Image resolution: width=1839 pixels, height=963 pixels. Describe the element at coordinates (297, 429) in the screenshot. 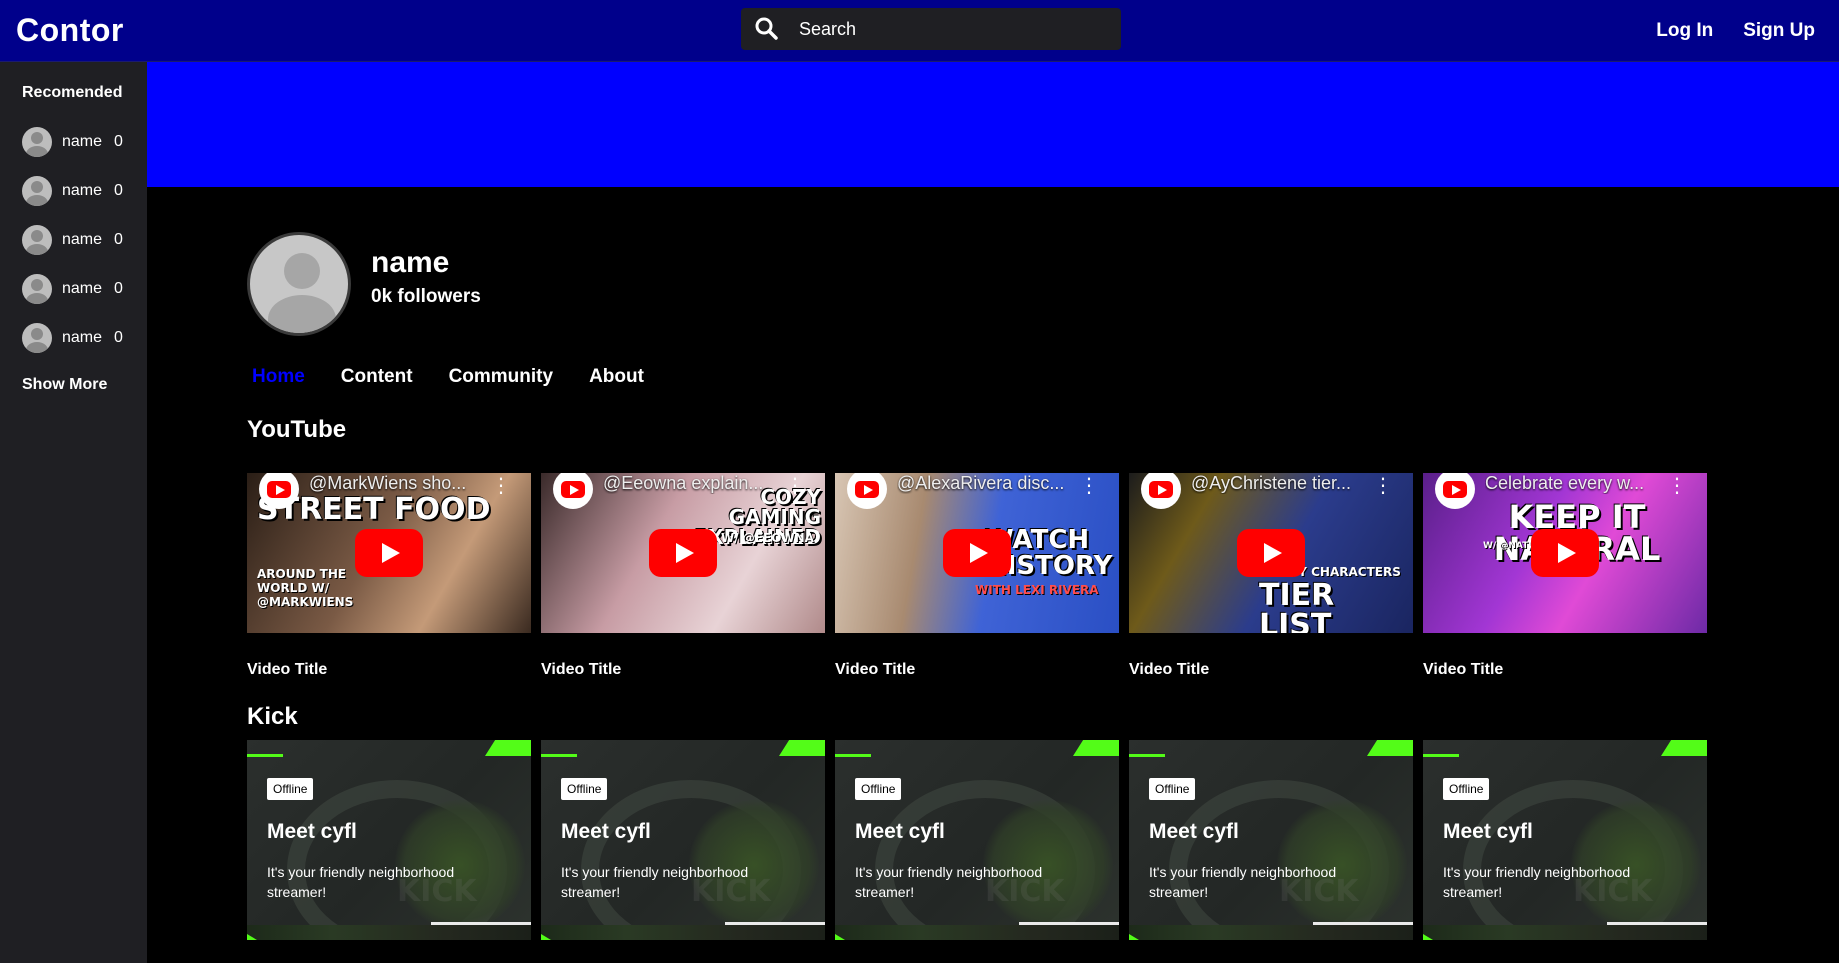

I see `youtube-section-title: YouTube` at that location.